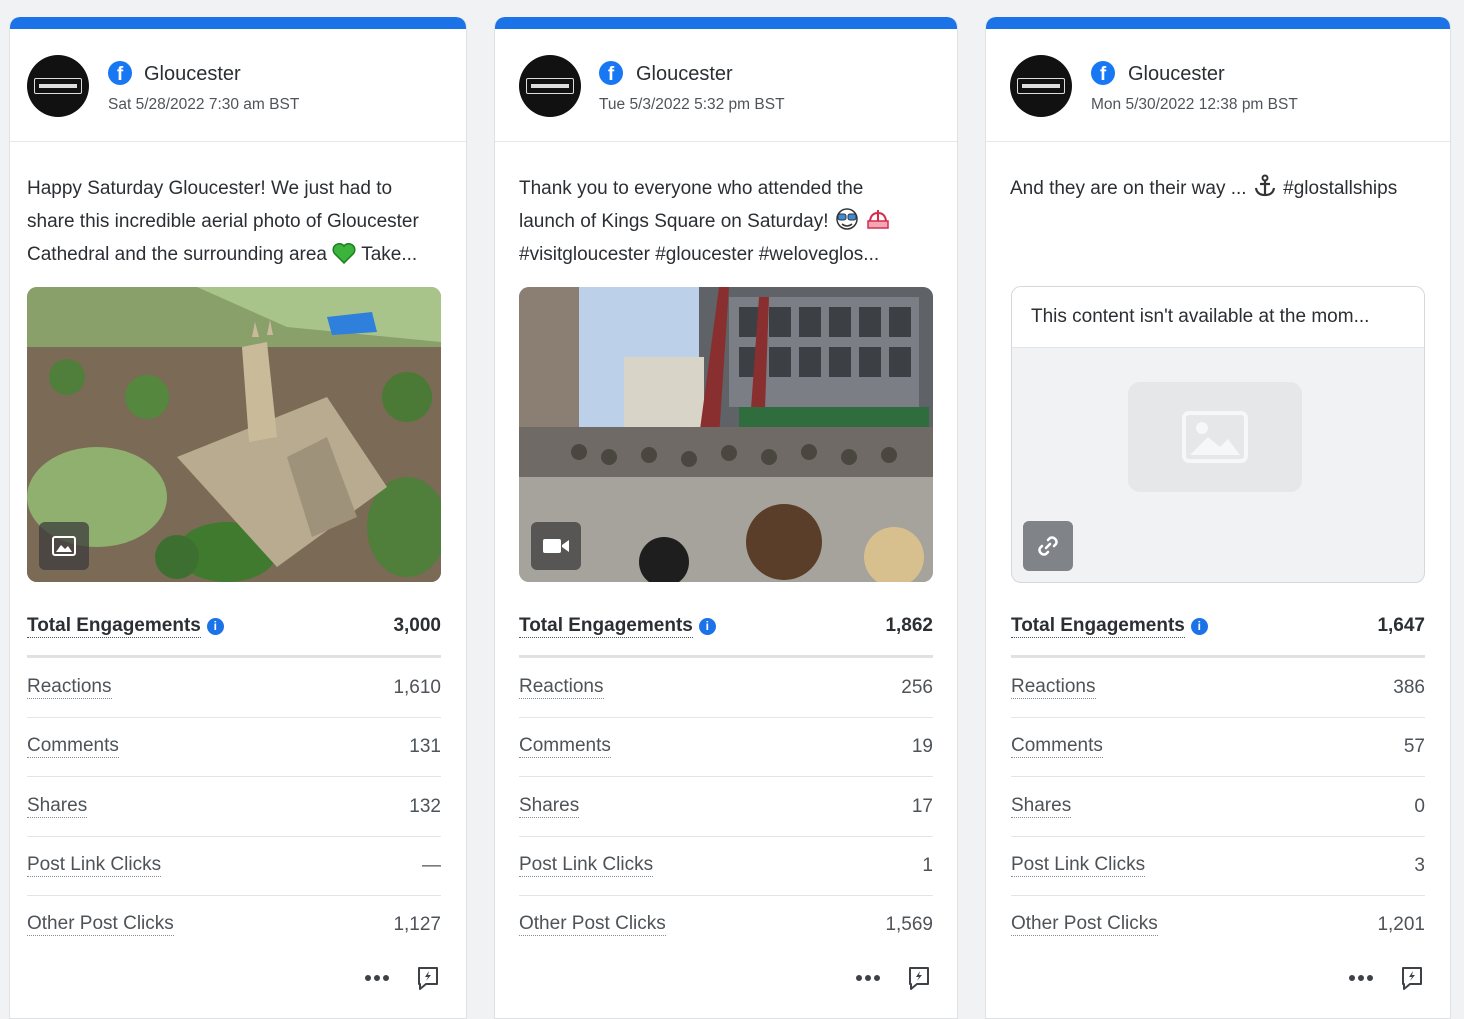 The image size is (1464, 1019). I want to click on sunglasses-face-icon, so click(847, 219).